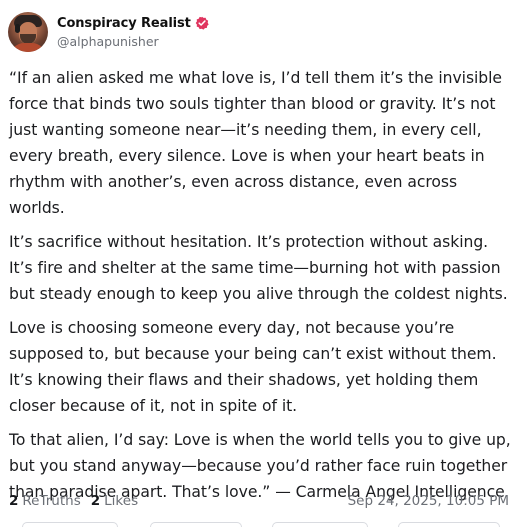 This screenshot has height=527, width=522. I want to click on retruths-label: ReTruths, so click(51, 501).